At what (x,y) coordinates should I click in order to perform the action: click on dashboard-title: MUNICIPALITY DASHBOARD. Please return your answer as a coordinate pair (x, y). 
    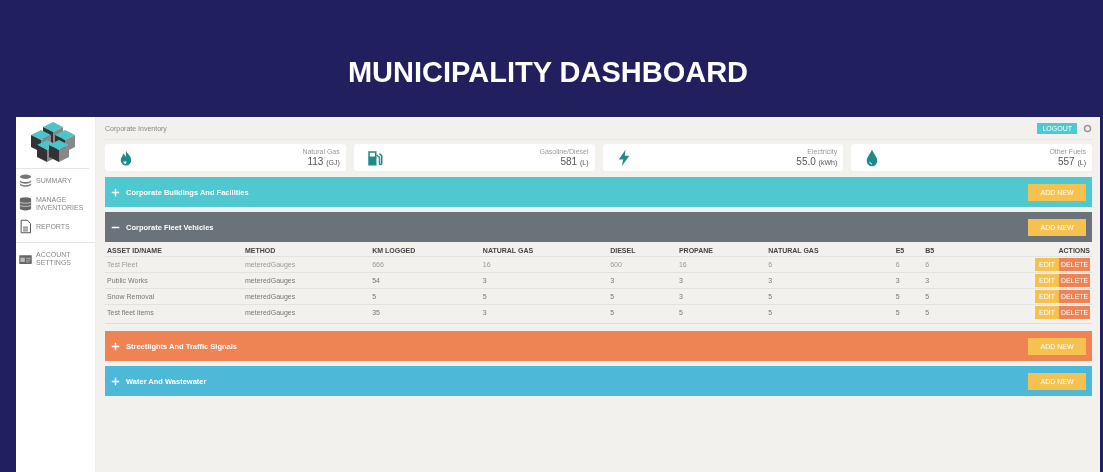
    Looking at the image, I should click on (548, 72).